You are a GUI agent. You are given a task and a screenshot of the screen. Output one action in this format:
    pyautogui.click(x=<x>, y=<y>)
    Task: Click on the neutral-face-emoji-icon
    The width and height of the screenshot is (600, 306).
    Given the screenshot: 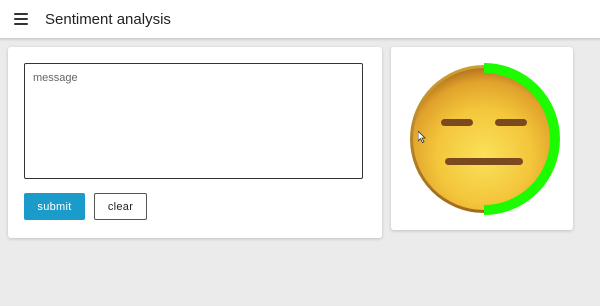 What is the action you would take?
    pyautogui.click(x=485, y=139)
    